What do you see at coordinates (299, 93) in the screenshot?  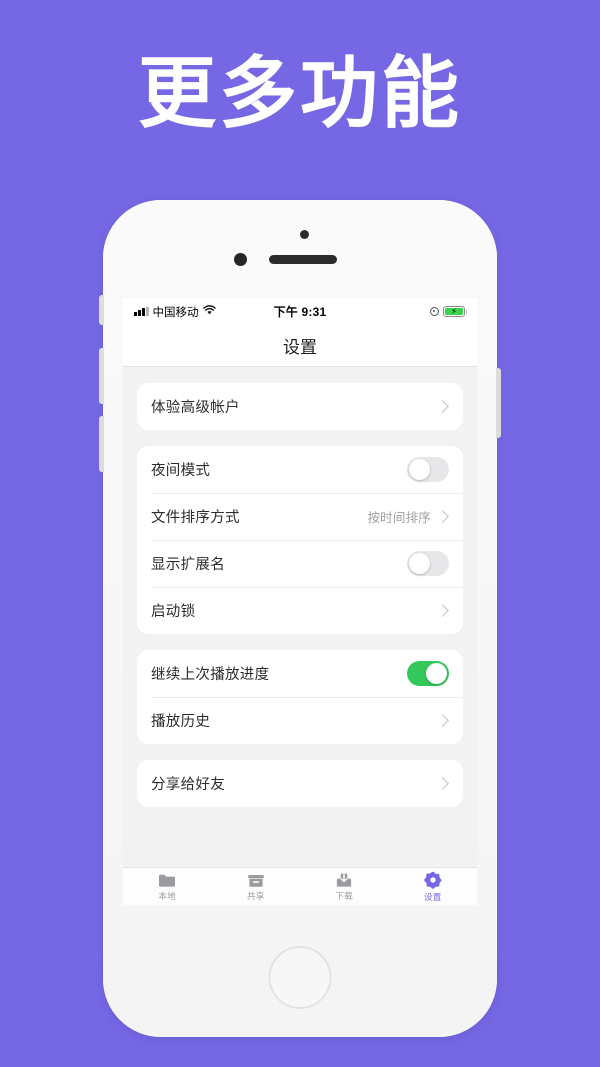 I see `page-title: 更多功能` at bounding box center [299, 93].